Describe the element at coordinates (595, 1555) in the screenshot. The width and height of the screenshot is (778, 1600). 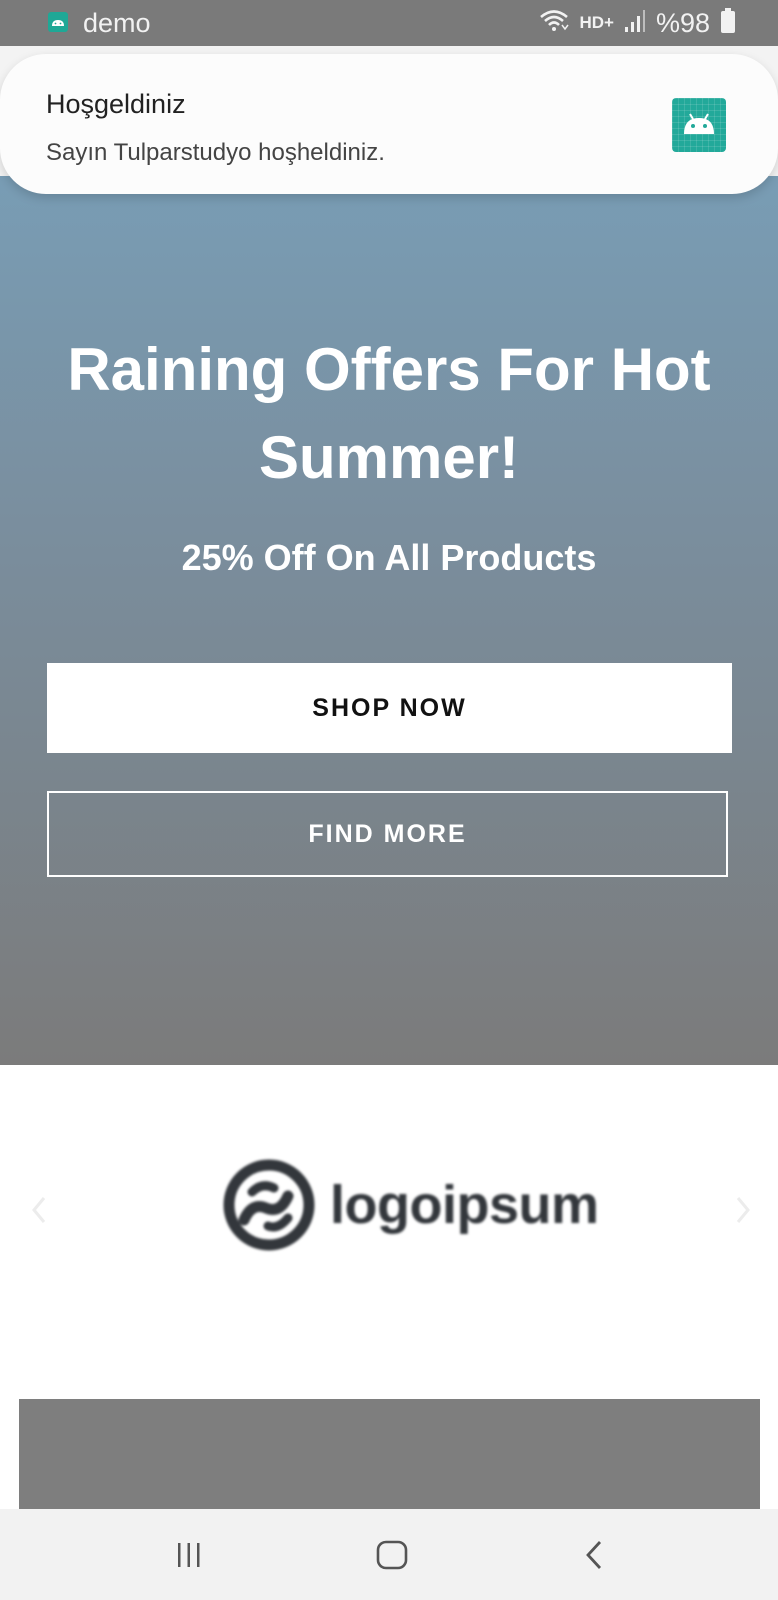
I see `back-icon` at that location.